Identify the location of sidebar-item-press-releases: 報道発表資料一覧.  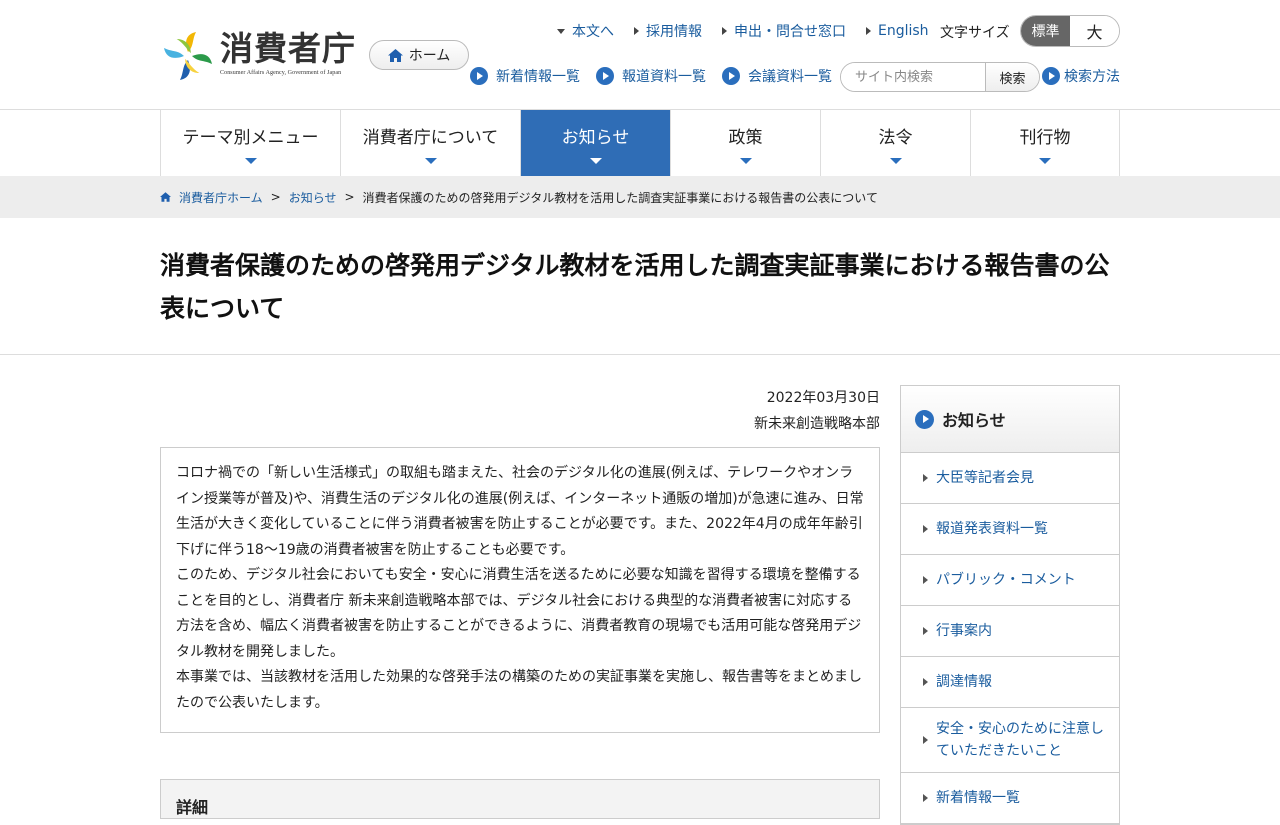
(1010, 529).